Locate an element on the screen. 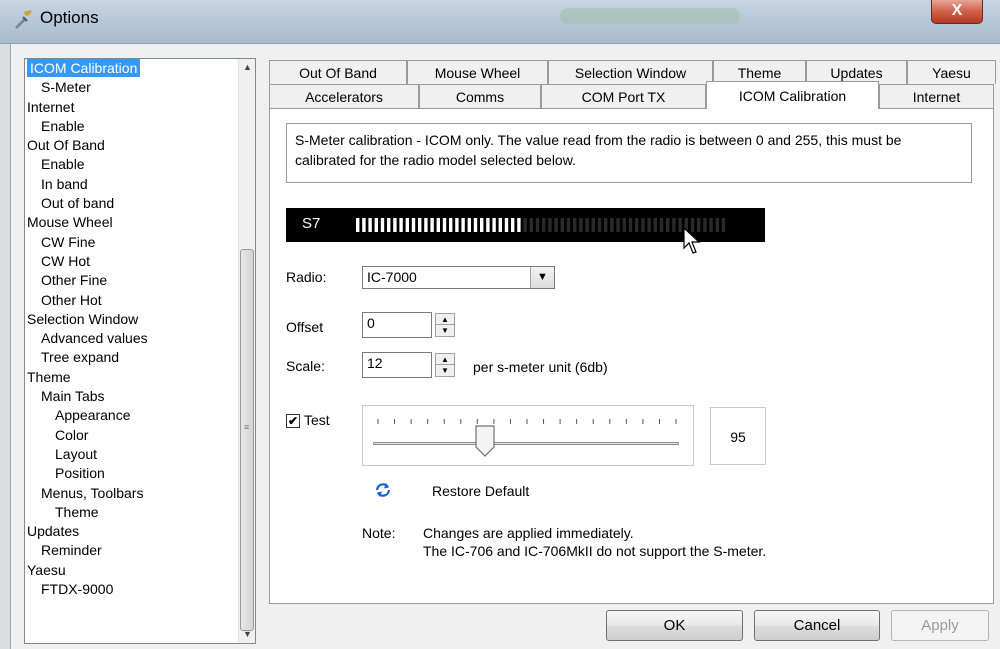 This screenshot has width=1000, height=649. tree-item: Advanced values is located at coordinates (132, 338).